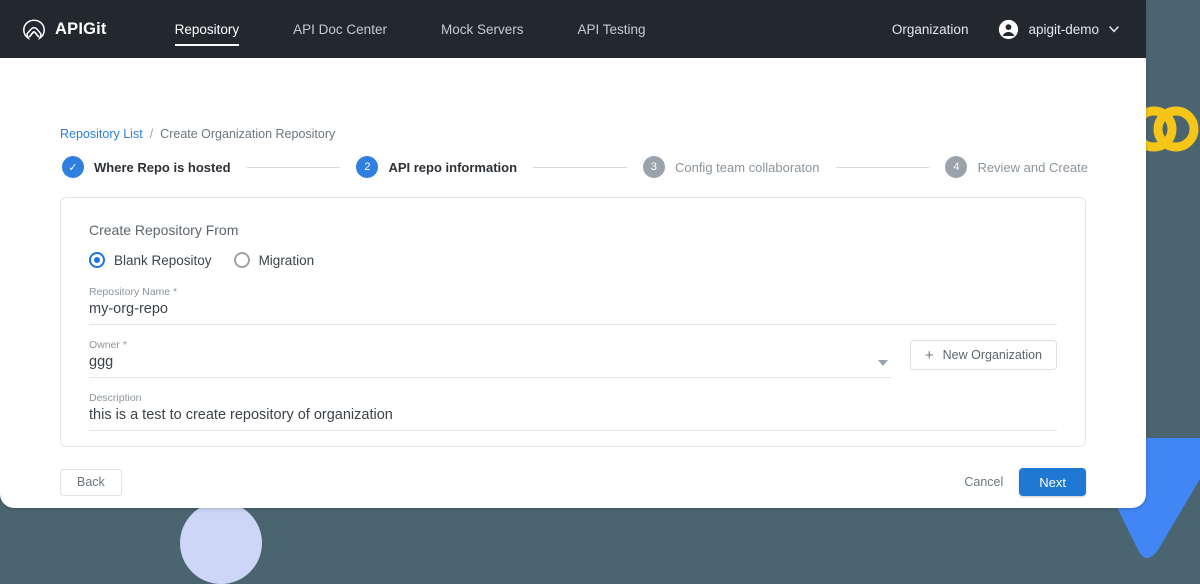  I want to click on step-config-team-collaboration: 3 Config team collaboraton, so click(731, 167).